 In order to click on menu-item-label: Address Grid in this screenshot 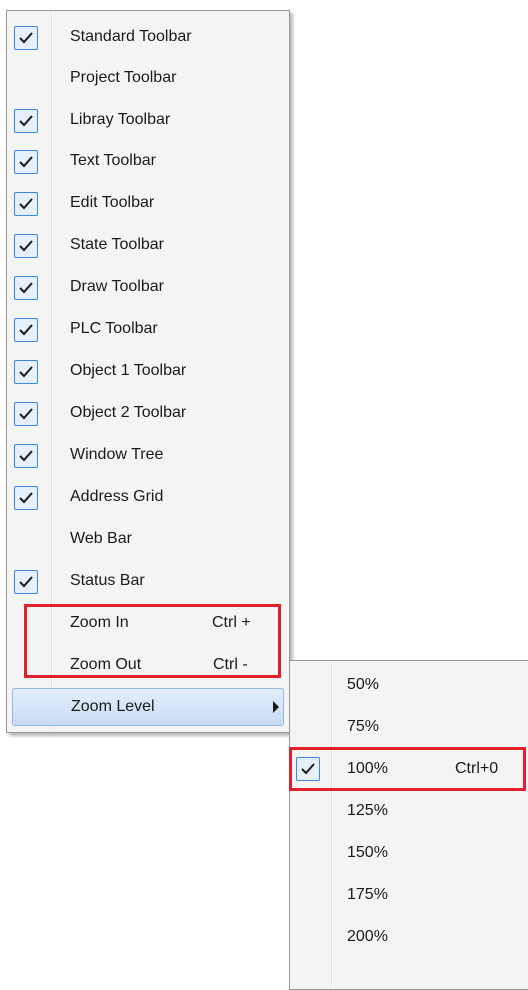, I will do `click(117, 496)`.